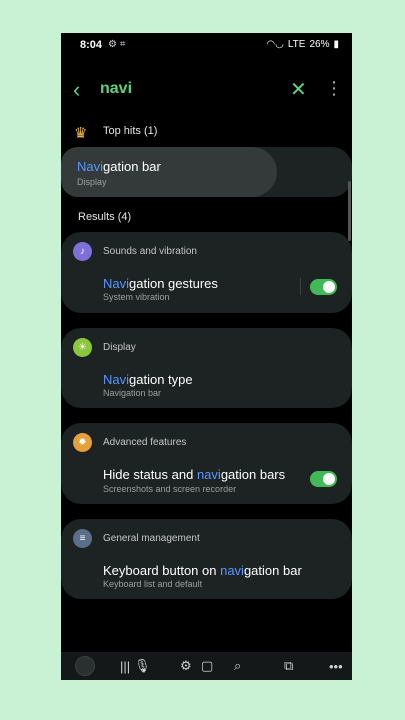 The width and height of the screenshot is (405, 720). I want to click on category-label: Sounds and vibration, so click(150, 251).